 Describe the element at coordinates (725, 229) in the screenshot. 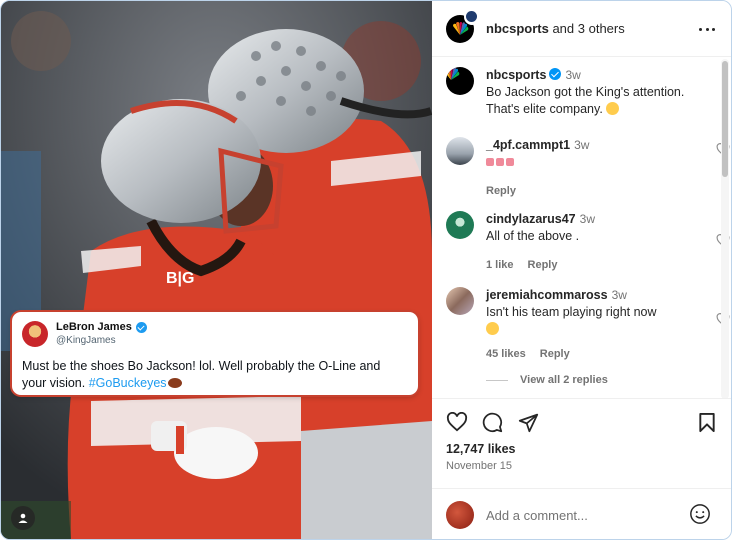

I see `comments-scrollbar` at that location.